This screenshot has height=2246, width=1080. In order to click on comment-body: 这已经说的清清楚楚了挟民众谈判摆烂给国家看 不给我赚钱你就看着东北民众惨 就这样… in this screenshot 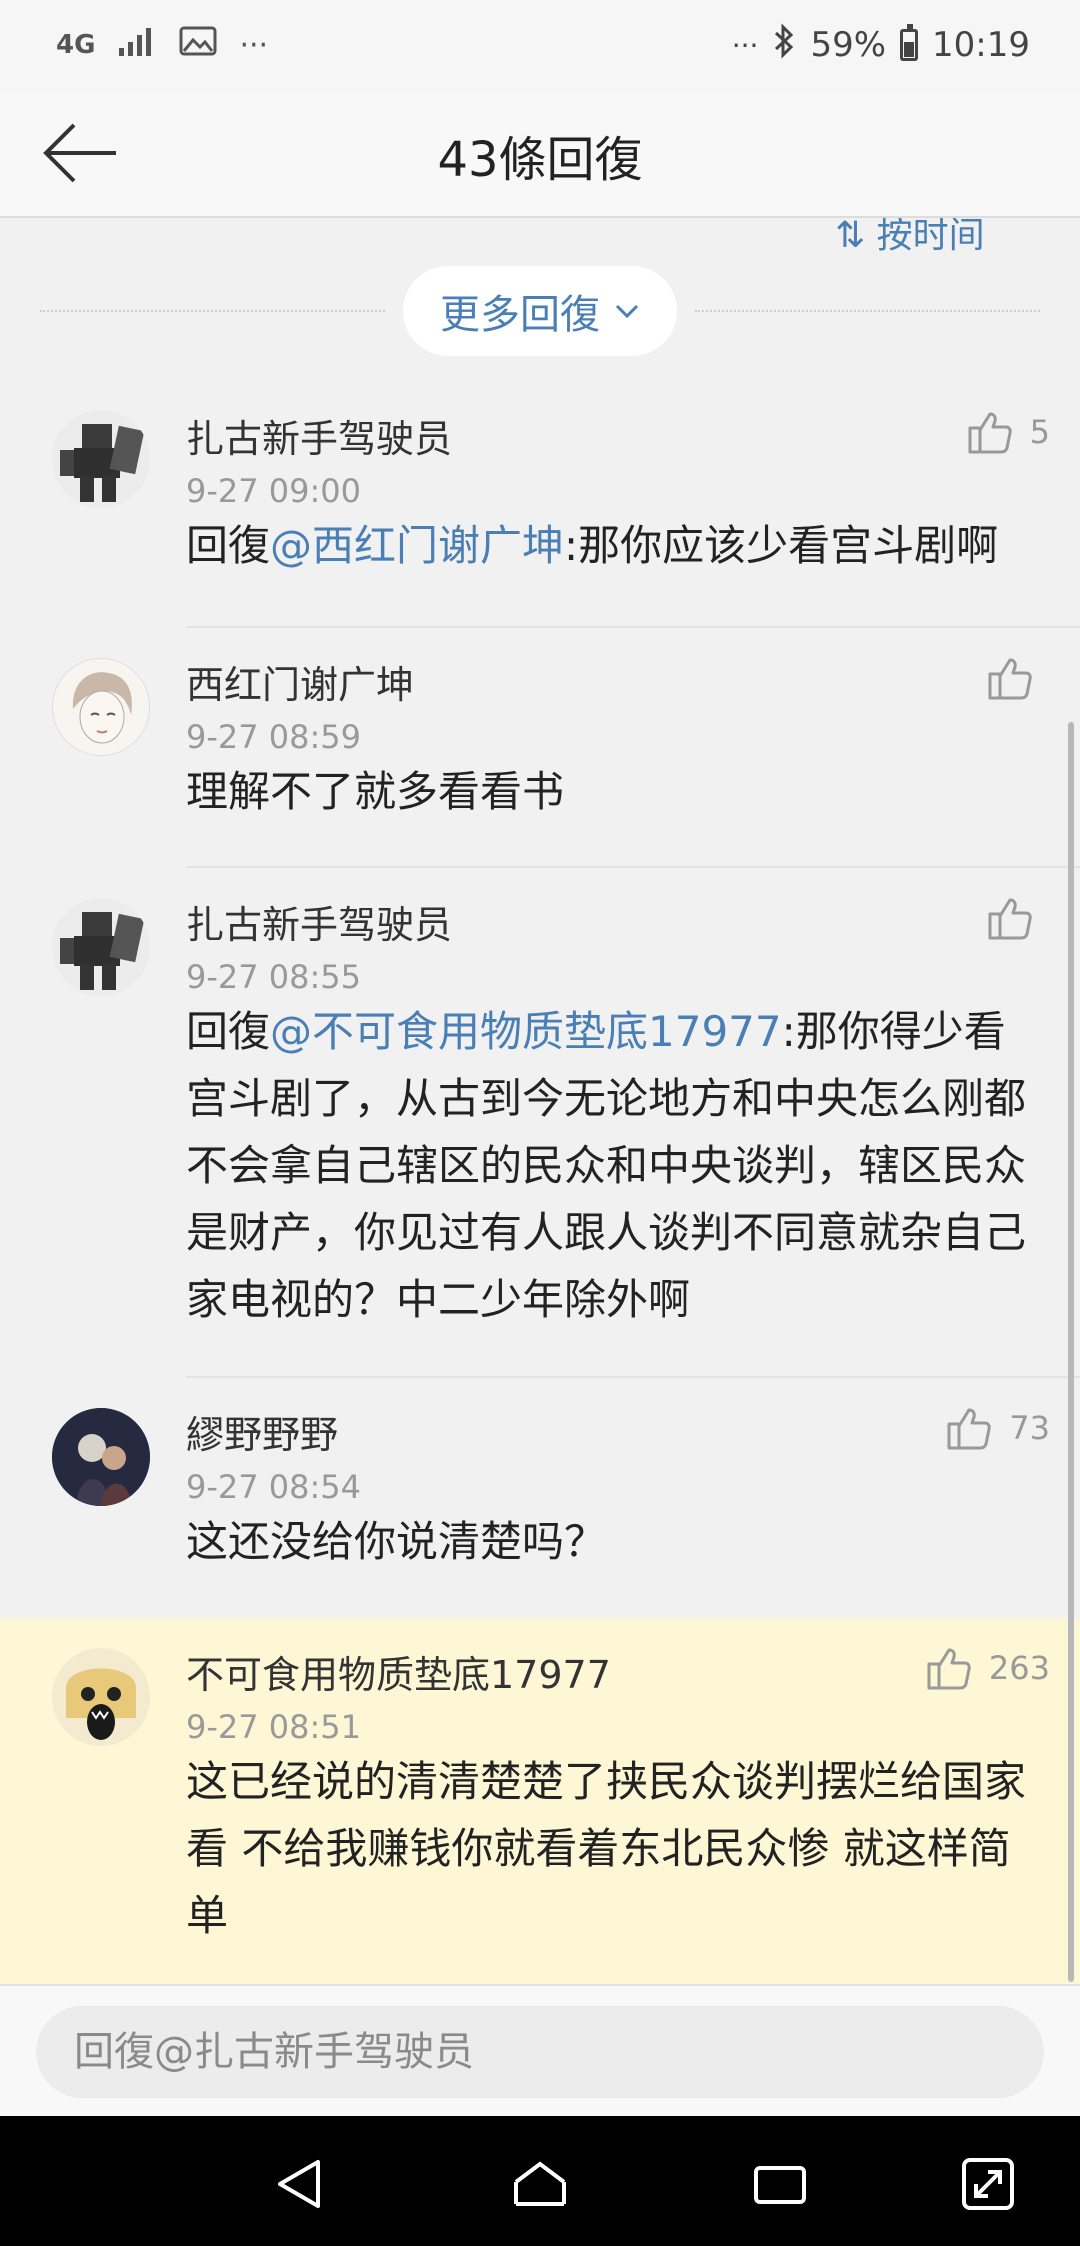, I will do `click(611, 1848)`.